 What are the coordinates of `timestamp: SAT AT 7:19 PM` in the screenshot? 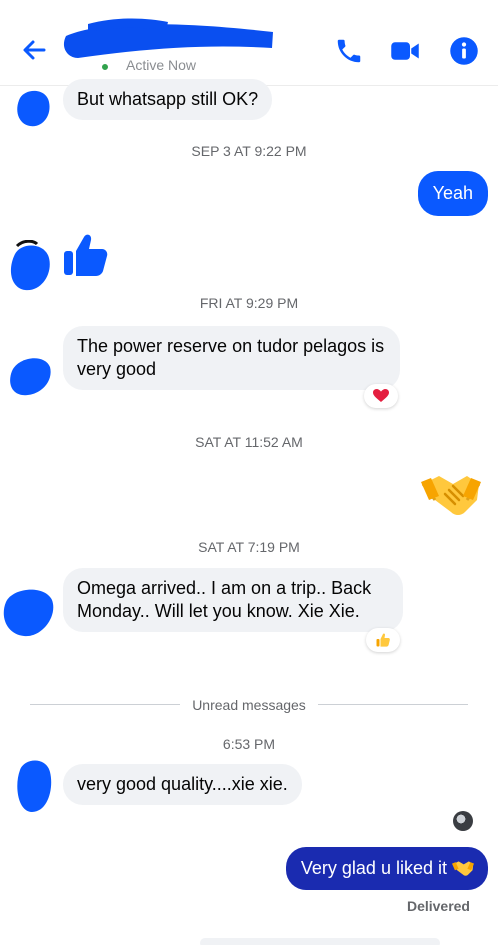 It's located at (249, 547).